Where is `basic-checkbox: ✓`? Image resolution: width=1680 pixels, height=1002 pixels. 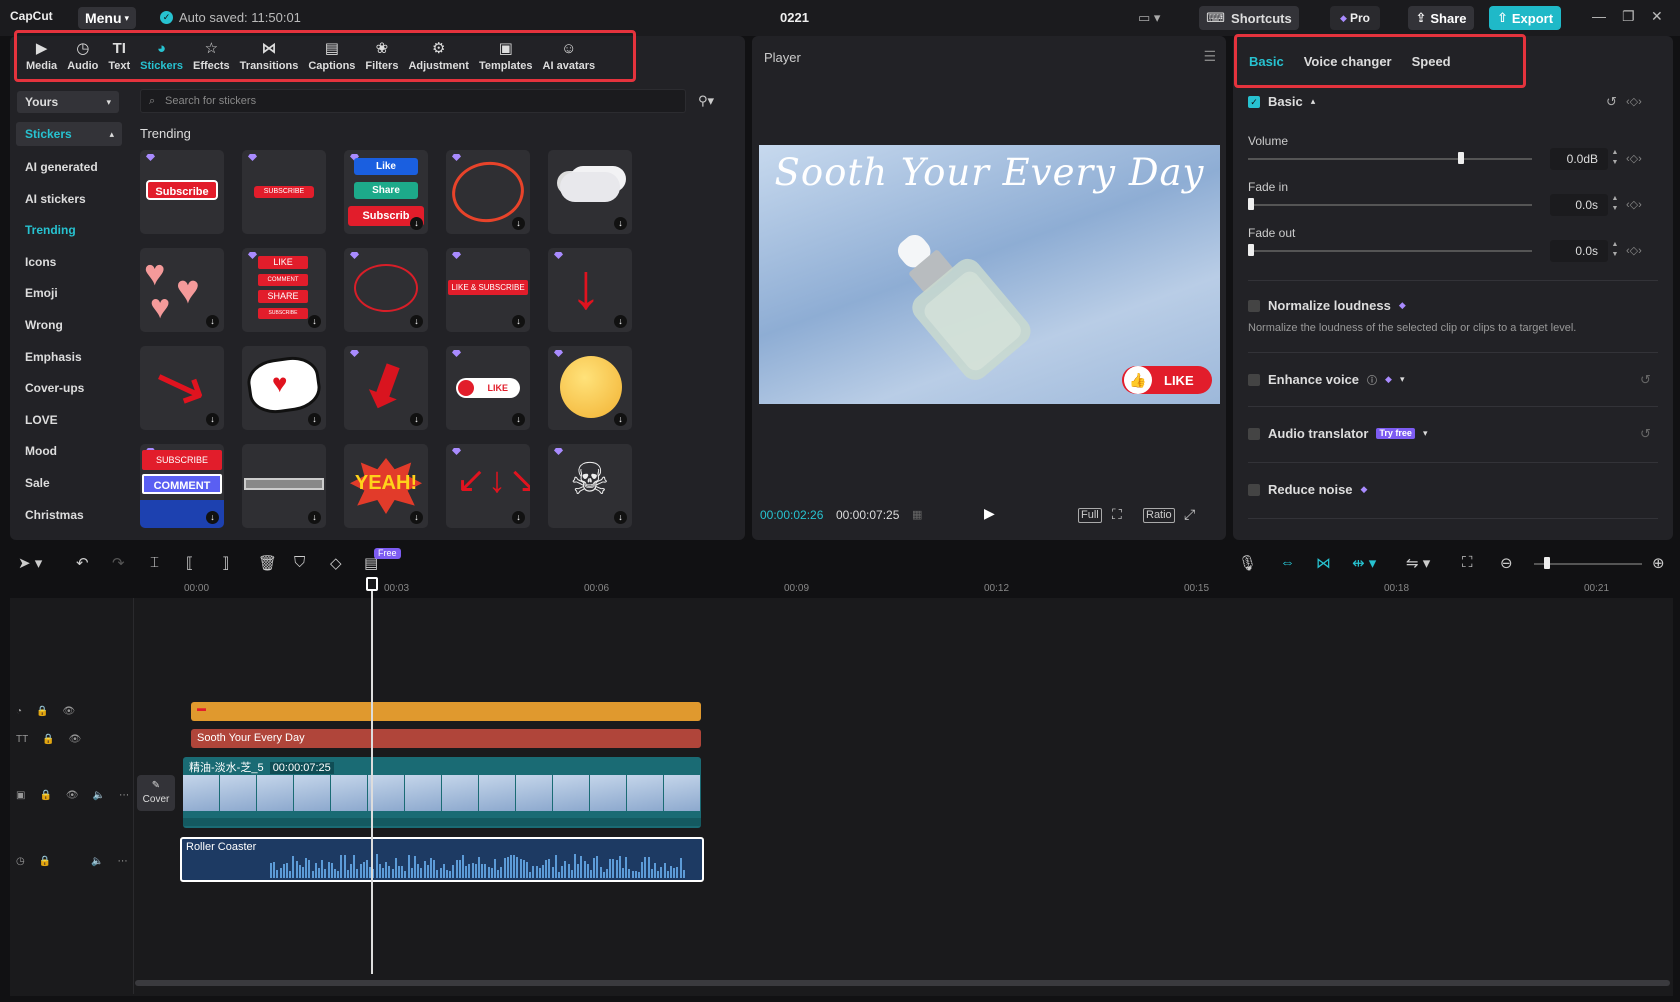
basic-checkbox: ✓ is located at coordinates (1254, 101).